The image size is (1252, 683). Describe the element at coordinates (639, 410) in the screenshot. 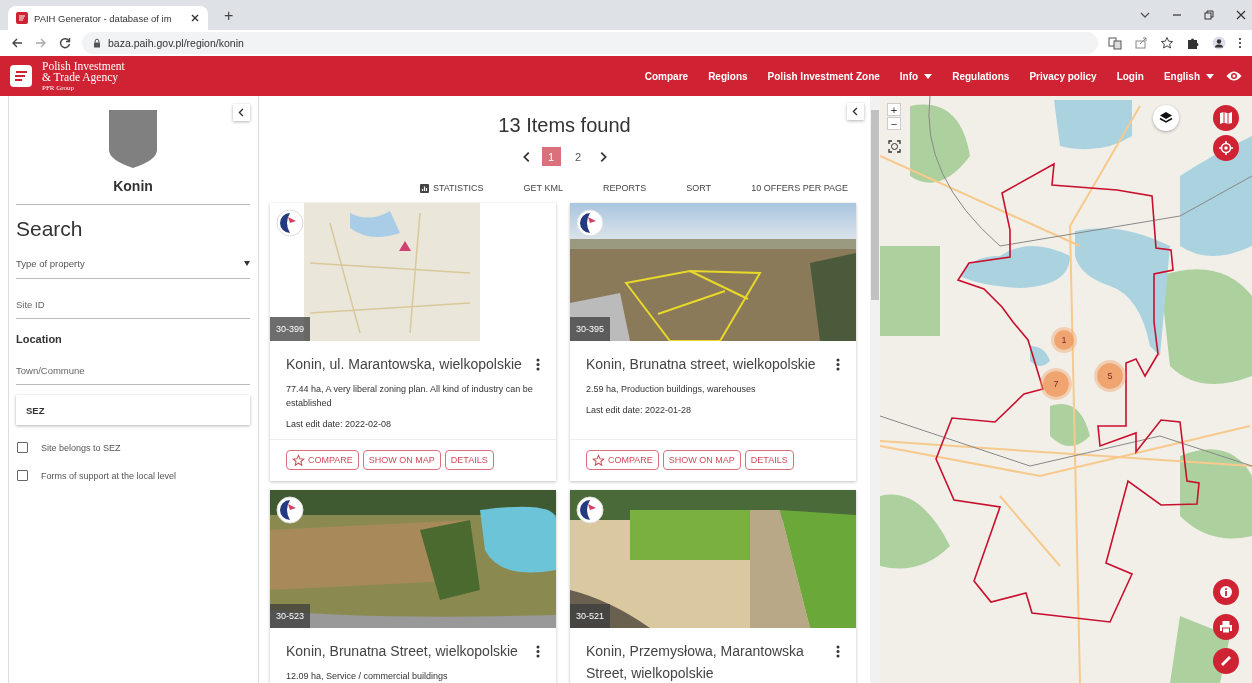

I see `edit-date: Last edit date: 2022-01-28` at that location.